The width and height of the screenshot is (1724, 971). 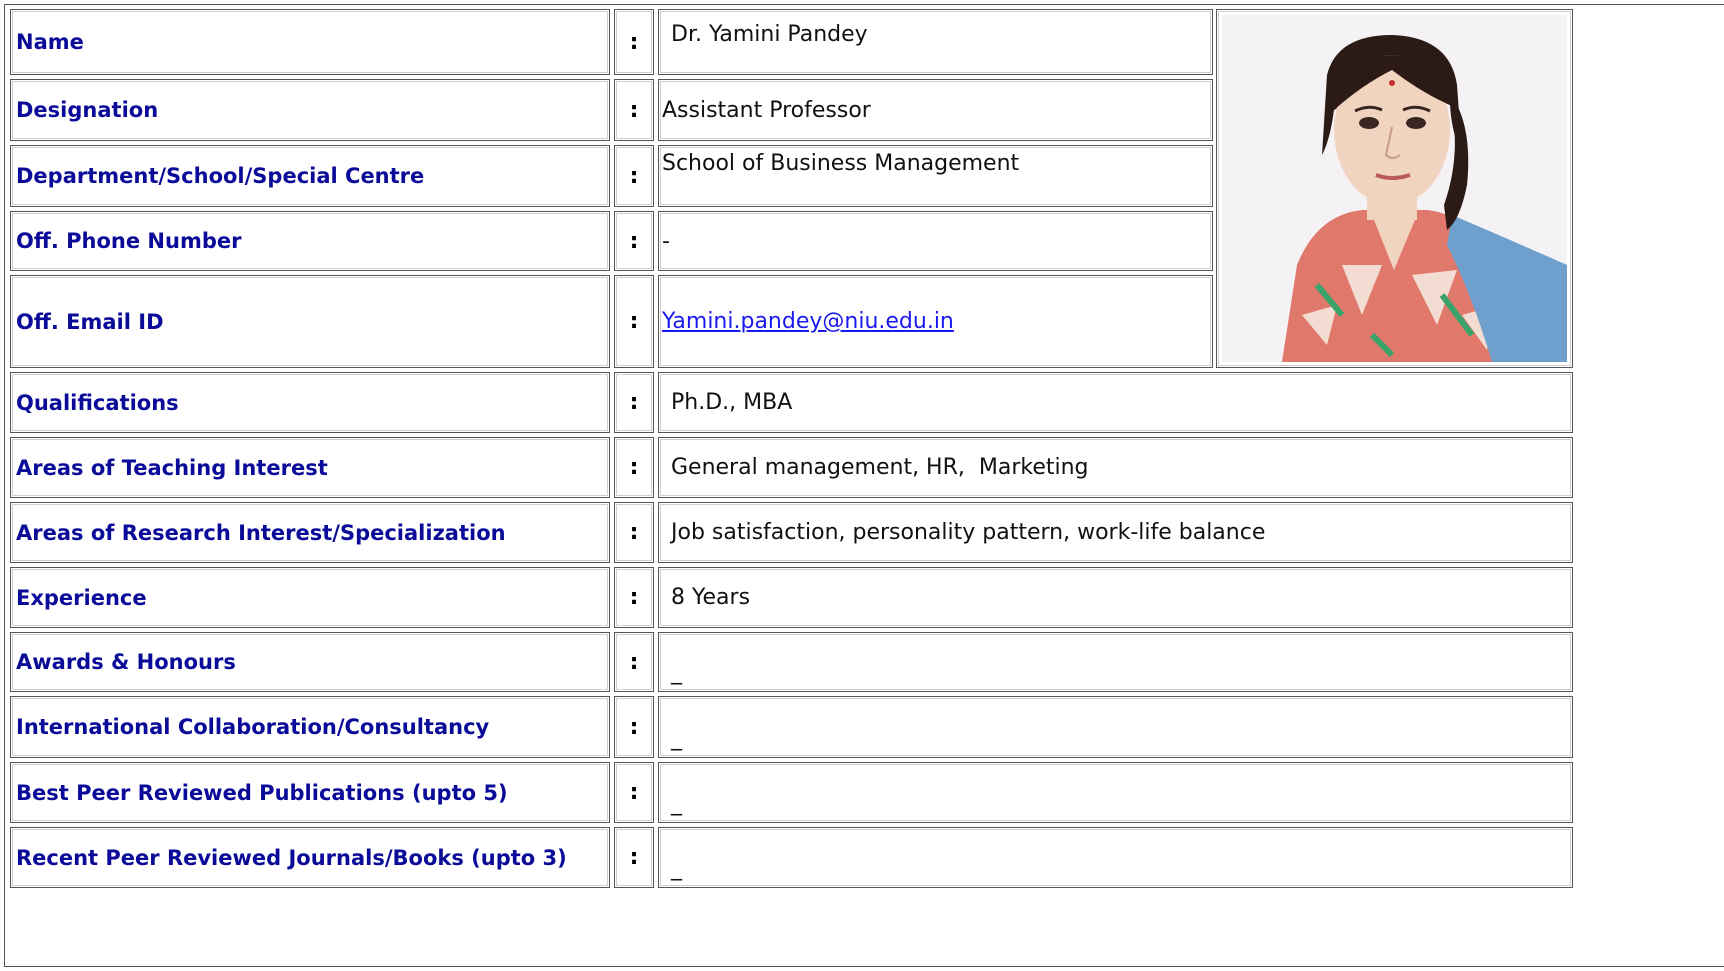 I want to click on teaching-interest-colon: :, so click(x=634, y=467).